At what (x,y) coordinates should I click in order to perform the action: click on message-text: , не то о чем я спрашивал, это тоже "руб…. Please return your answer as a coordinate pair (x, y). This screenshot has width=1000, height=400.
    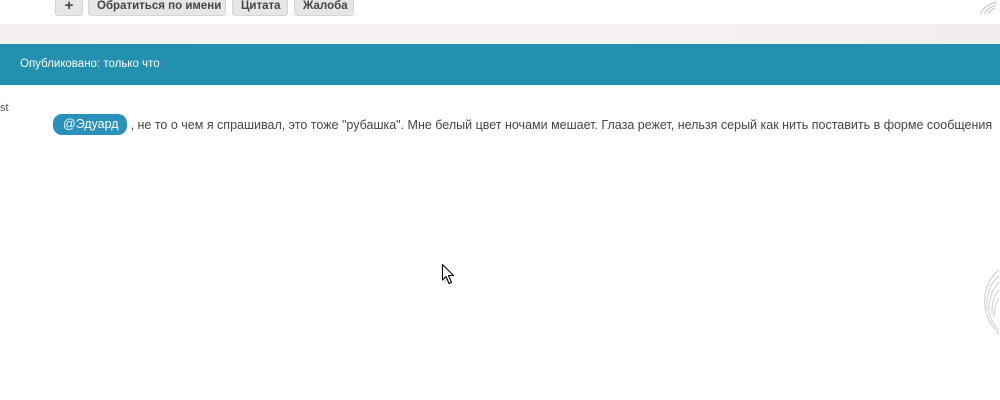
    Looking at the image, I should click on (561, 125).